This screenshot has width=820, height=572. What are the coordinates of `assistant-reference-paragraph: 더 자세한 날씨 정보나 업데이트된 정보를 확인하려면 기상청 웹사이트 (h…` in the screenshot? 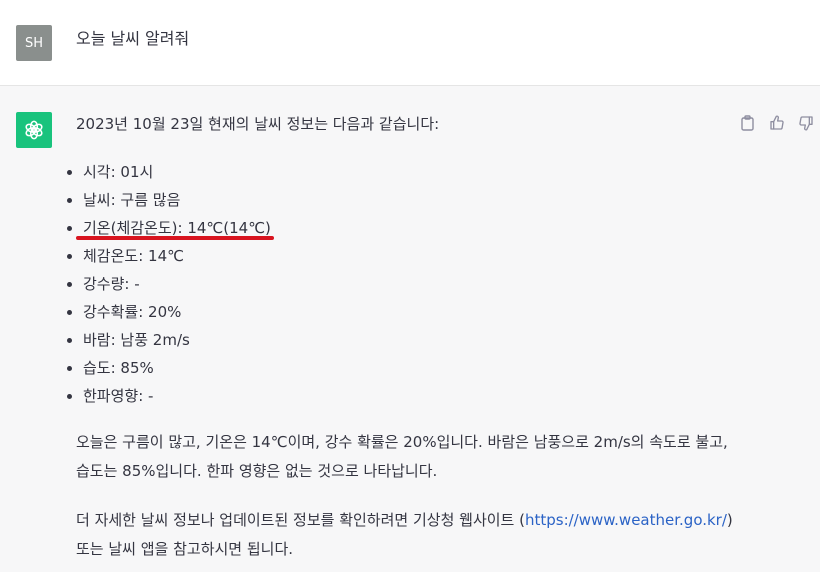 It's located at (406, 535).